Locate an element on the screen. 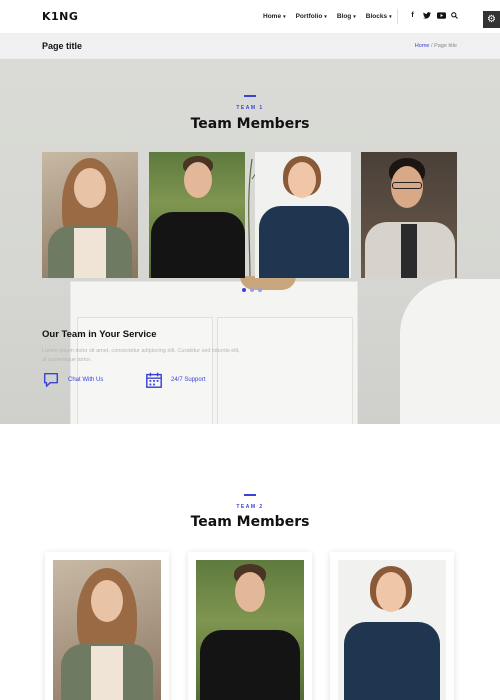  chat-with-us-link: Chat With Us is located at coordinates (72, 380).